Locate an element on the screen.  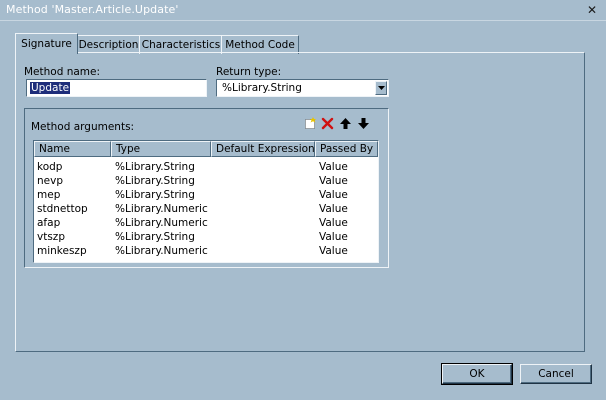
table-row: kodp %Library.String Value is located at coordinates (206, 167).